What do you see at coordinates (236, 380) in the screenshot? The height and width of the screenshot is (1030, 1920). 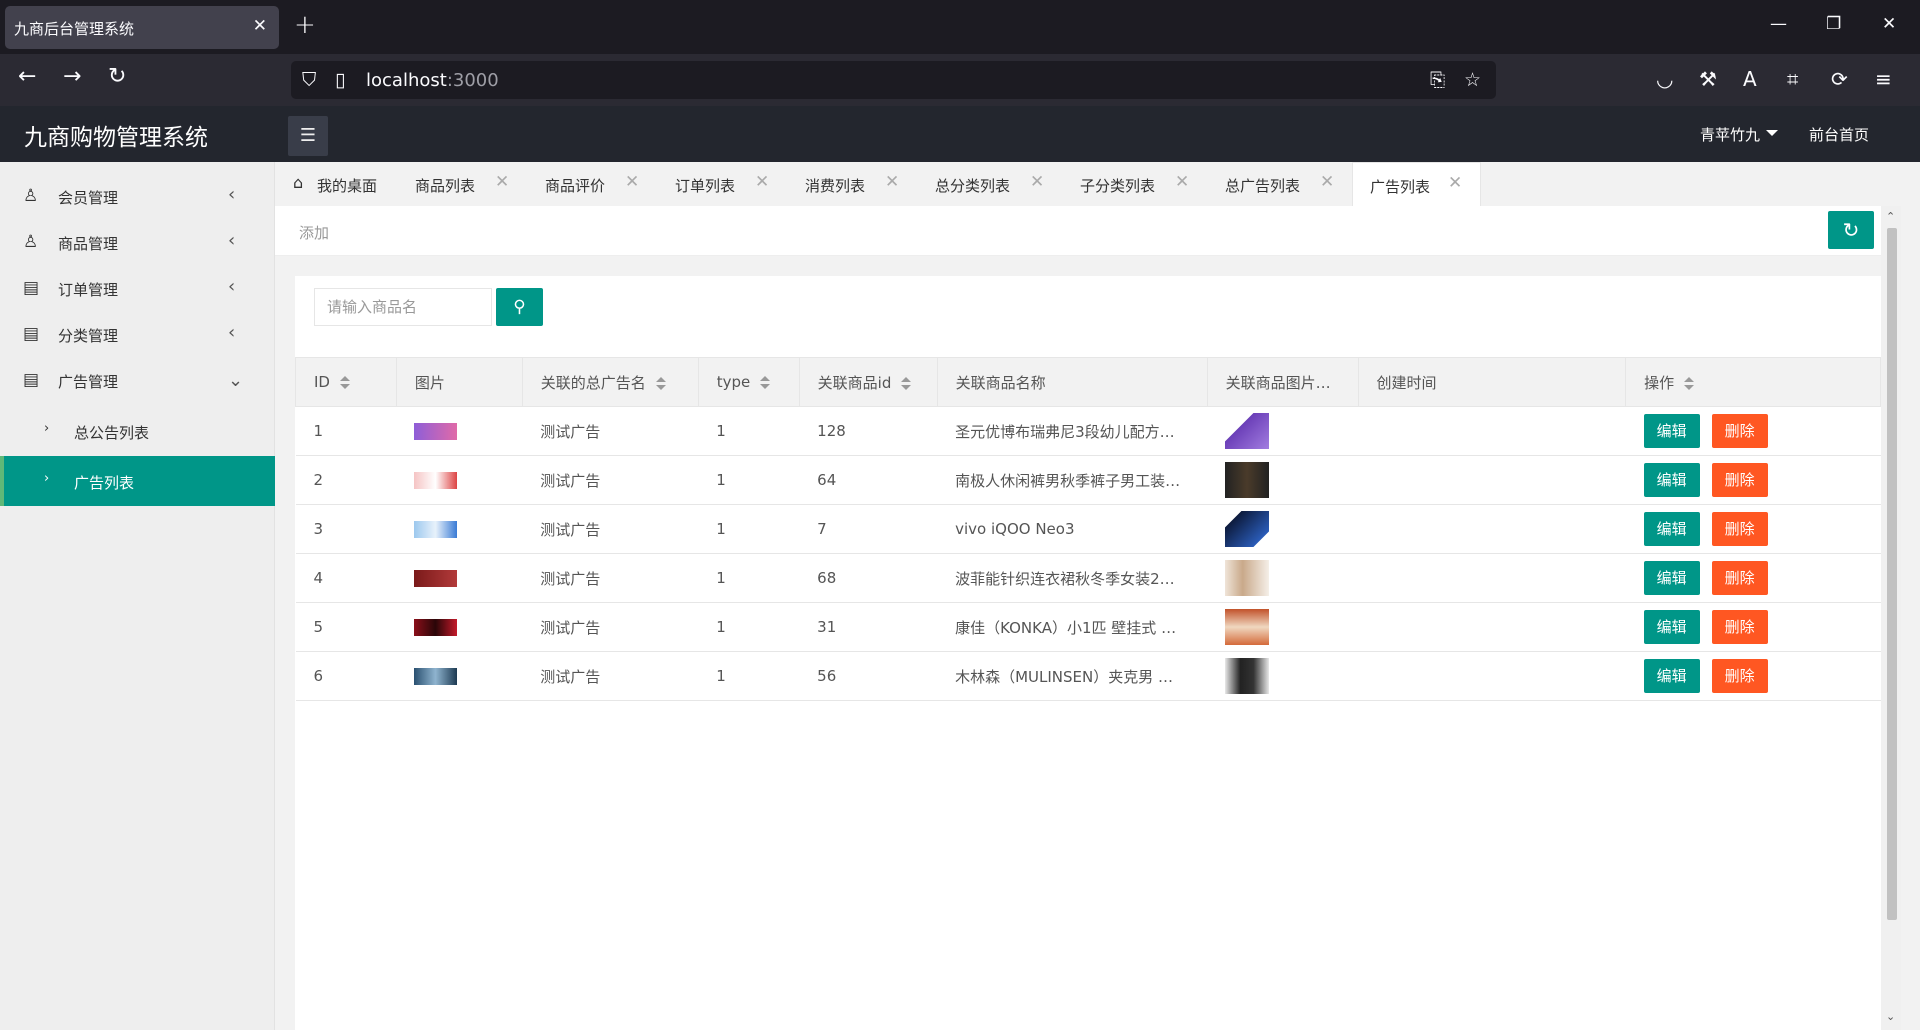 I see `chevron-down-icon: ⌄` at bounding box center [236, 380].